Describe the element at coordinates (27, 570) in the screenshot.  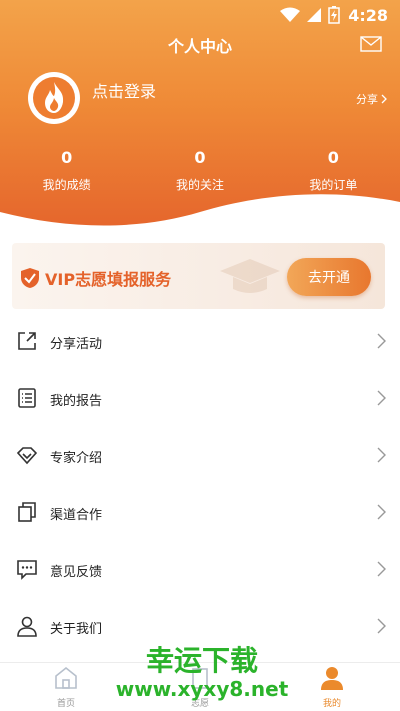
I see `feedback-icon` at that location.